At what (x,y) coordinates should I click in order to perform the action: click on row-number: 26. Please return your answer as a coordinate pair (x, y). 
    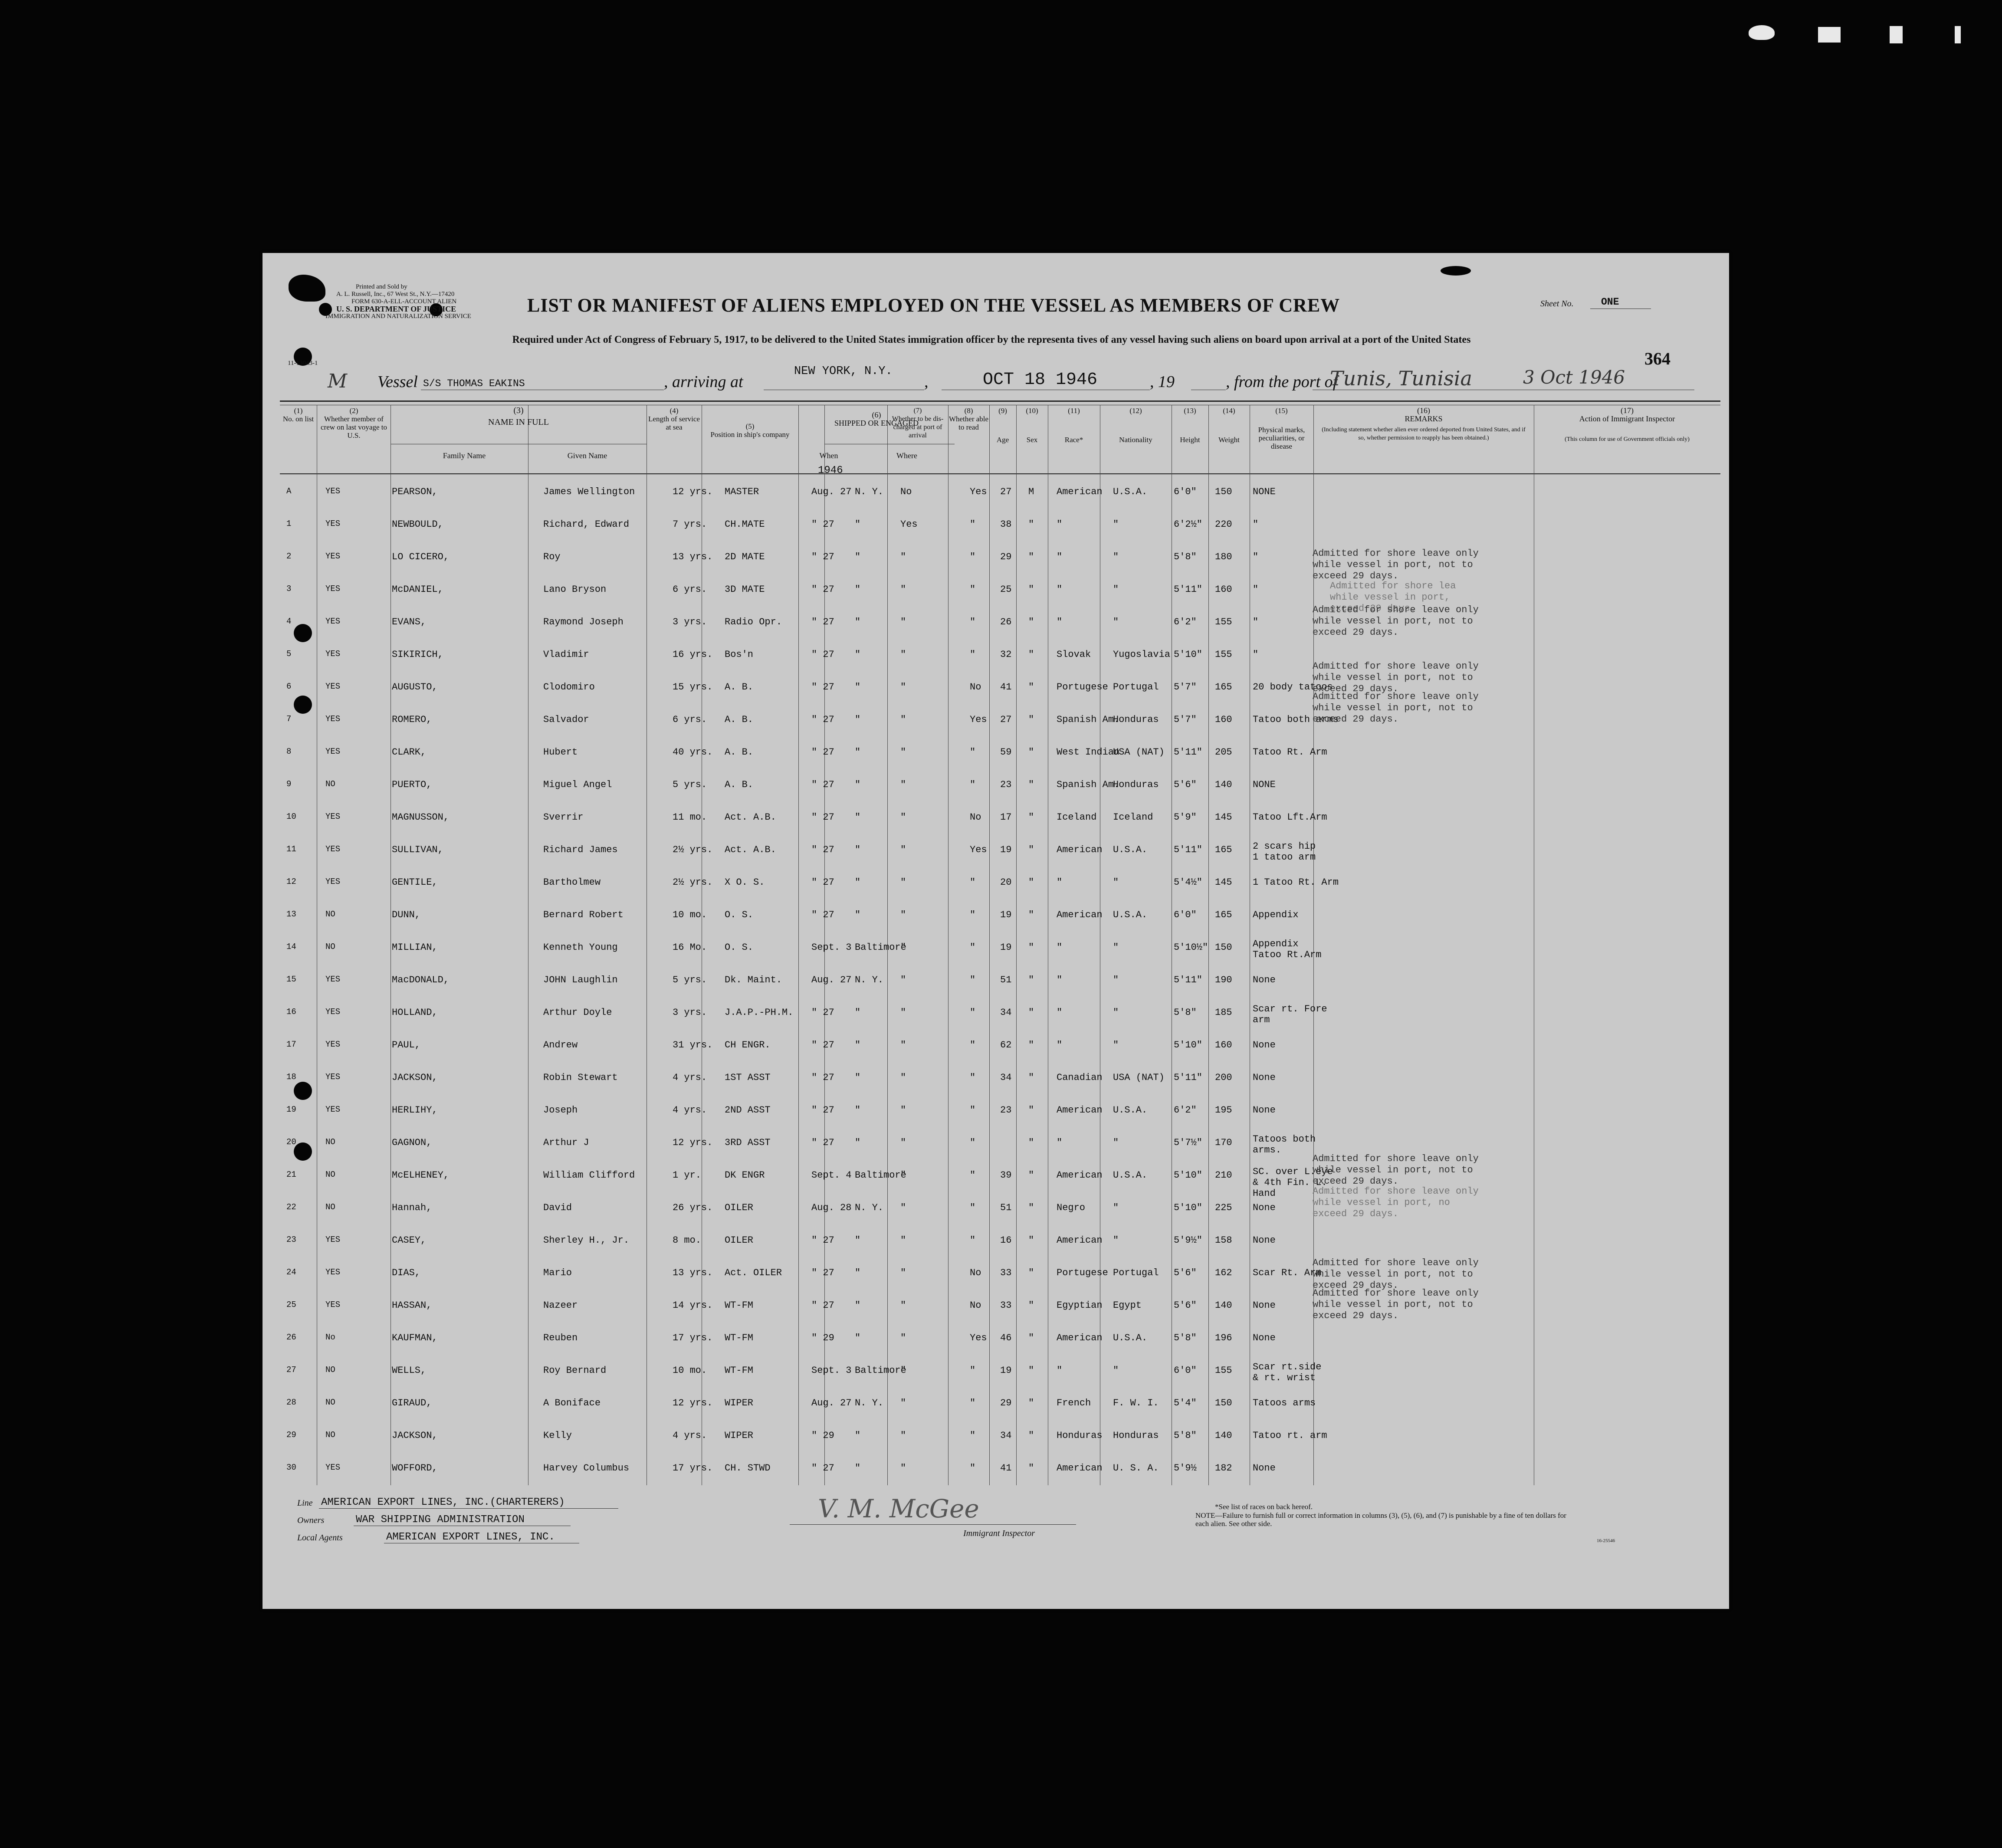
    Looking at the image, I should click on (291, 1337).